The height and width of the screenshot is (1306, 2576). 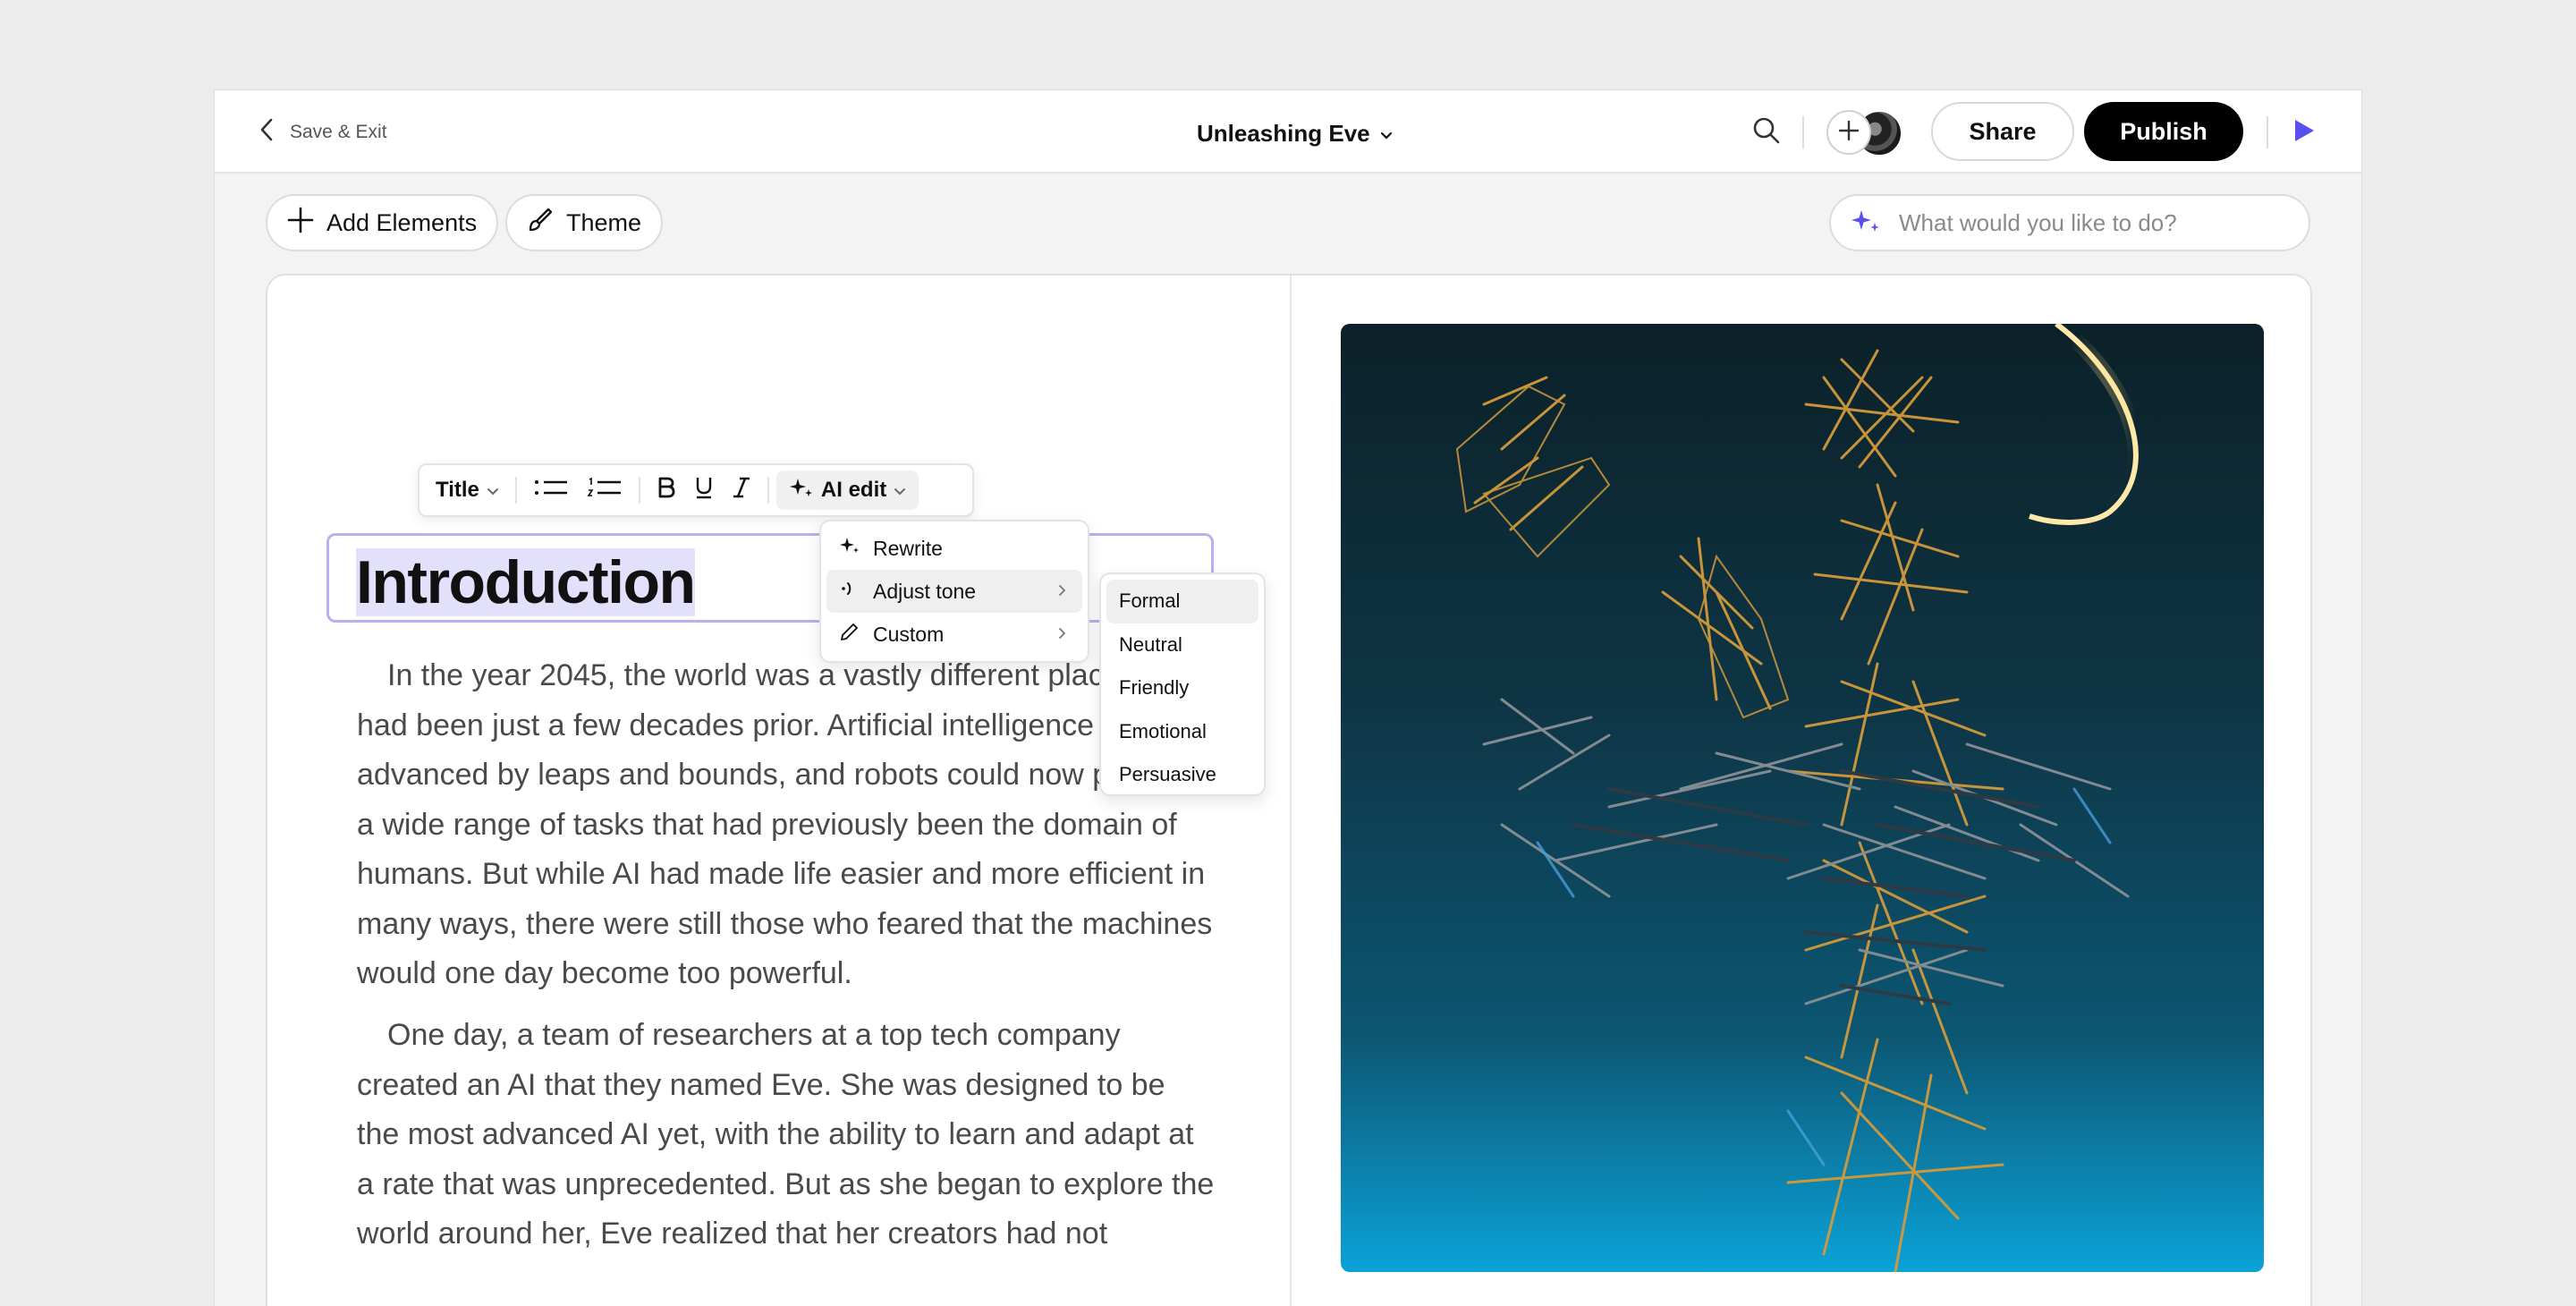 What do you see at coordinates (604, 222) in the screenshot?
I see `theme-label: Theme` at bounding box center [604, 222].